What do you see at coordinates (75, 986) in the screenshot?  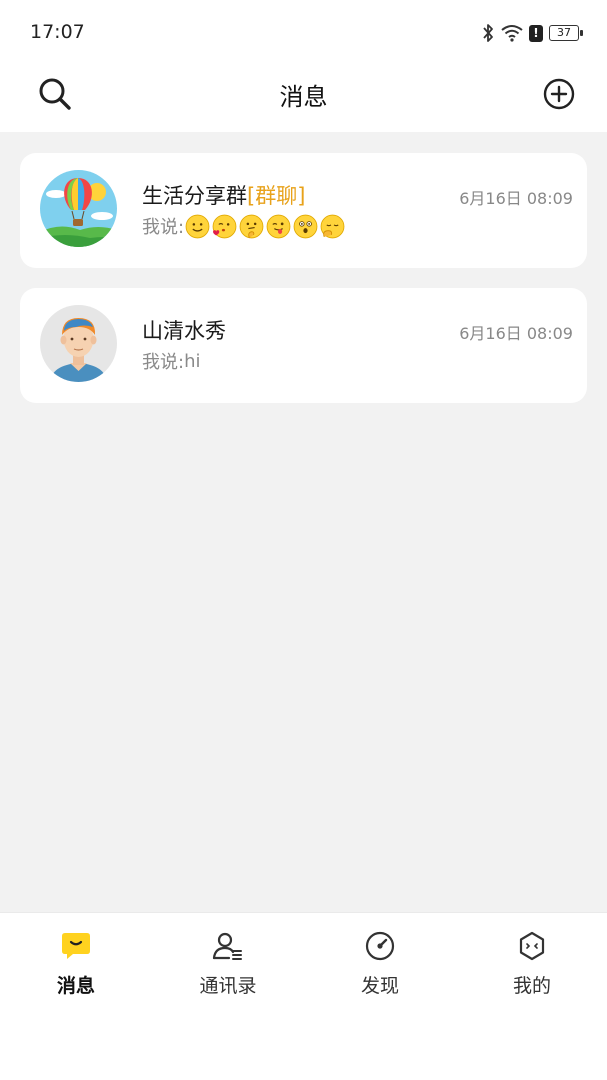 I see `tab-label: 消息` at bounding box center [75, 986].